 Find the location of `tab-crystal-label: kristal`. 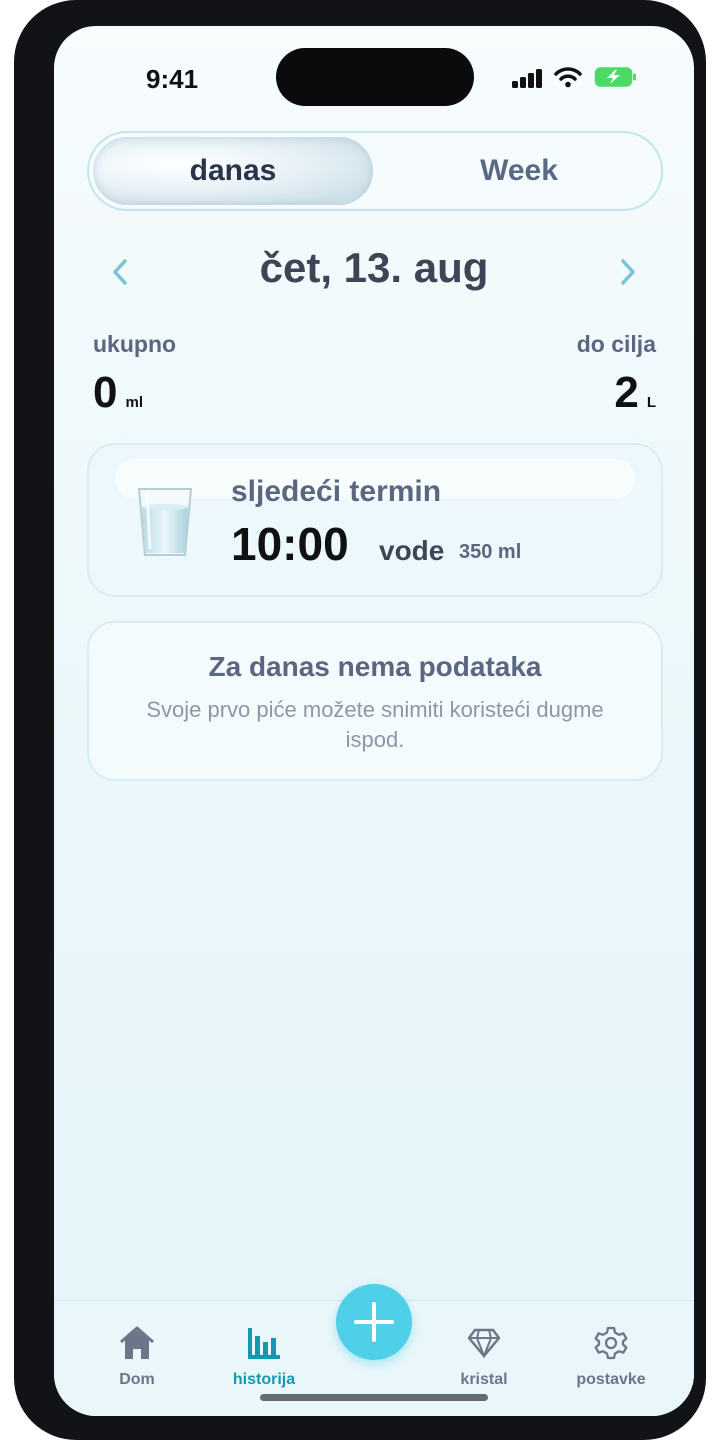

tab-crystal-label: kristal is located at coordinates (484, 1379).